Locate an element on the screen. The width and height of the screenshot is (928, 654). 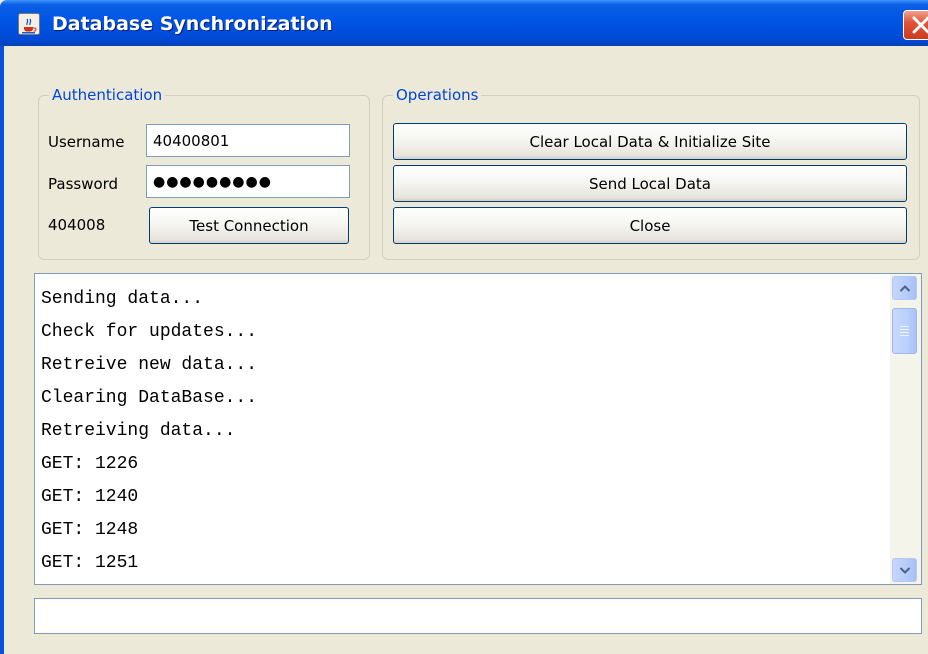
chevron-down-icon is located at coordinates (905, 570).